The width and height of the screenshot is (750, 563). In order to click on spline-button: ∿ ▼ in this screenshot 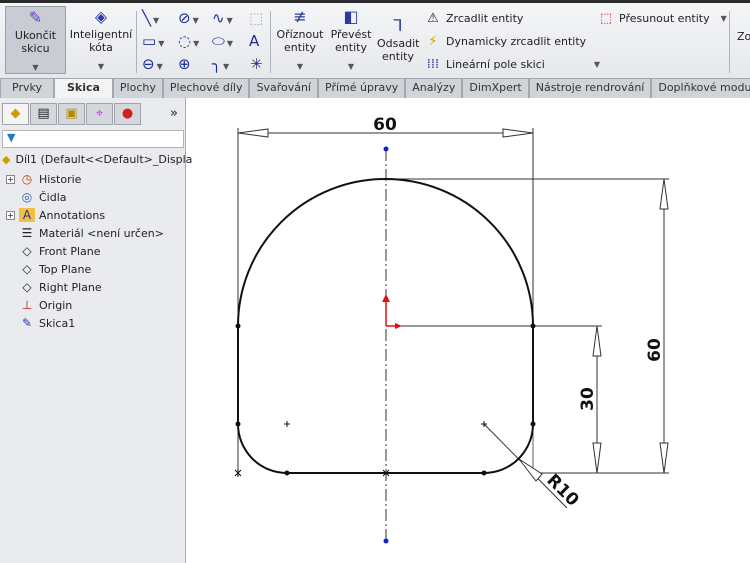, I will do `click(222, 19)`.